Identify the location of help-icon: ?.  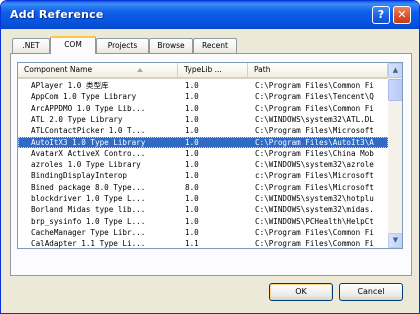
(381, 14).